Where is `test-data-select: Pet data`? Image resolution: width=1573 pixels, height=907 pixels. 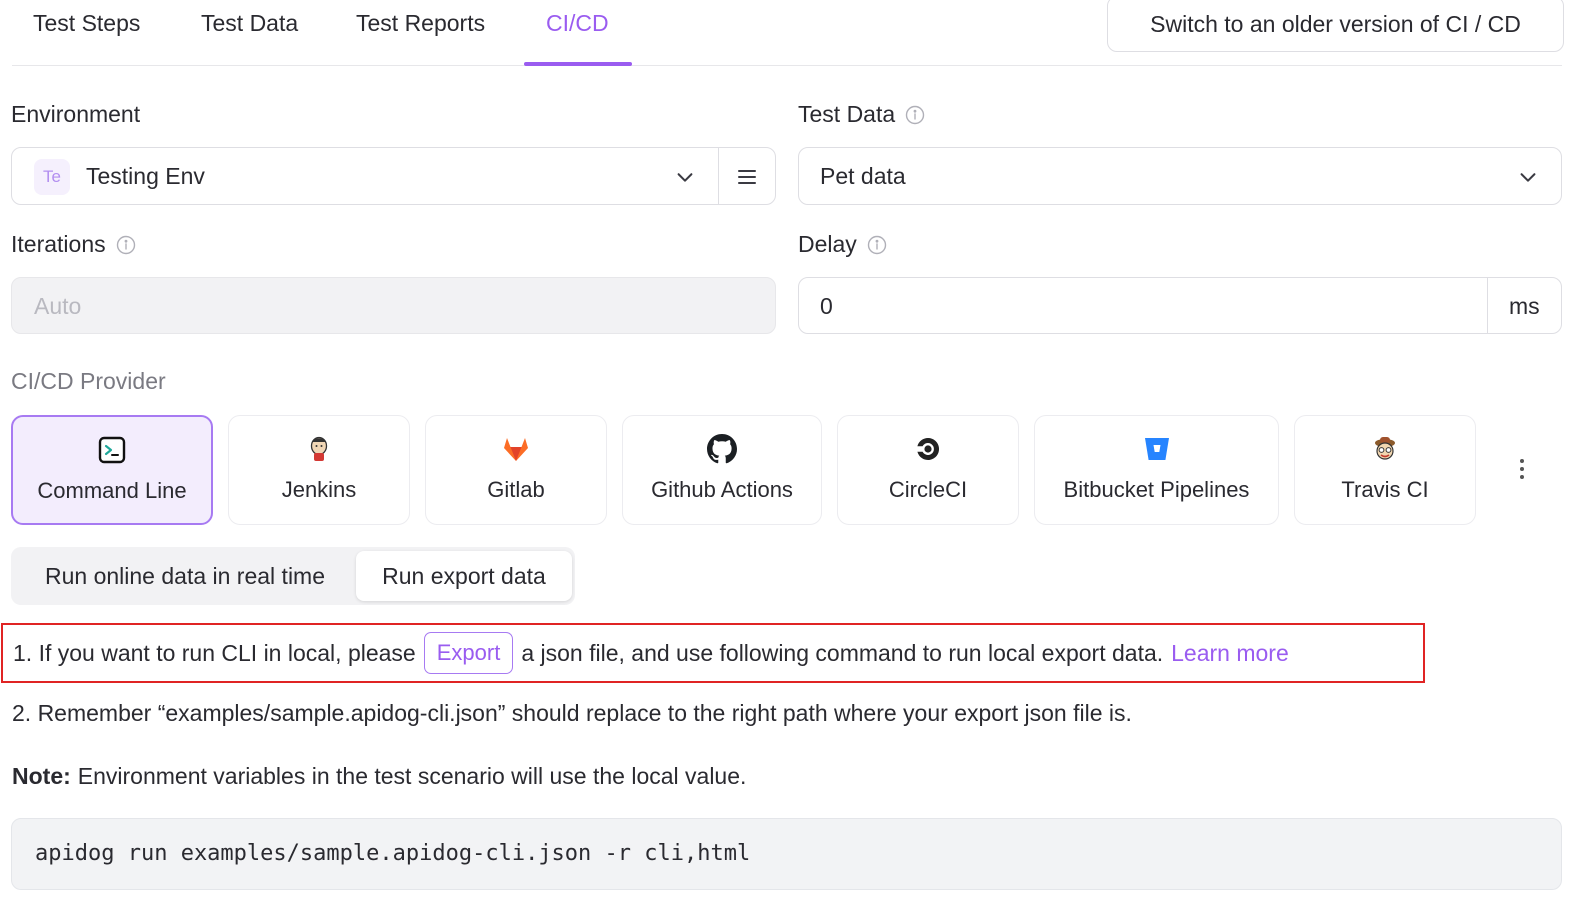 test-data-select: Pet data is located at coordinates (1180, 176).